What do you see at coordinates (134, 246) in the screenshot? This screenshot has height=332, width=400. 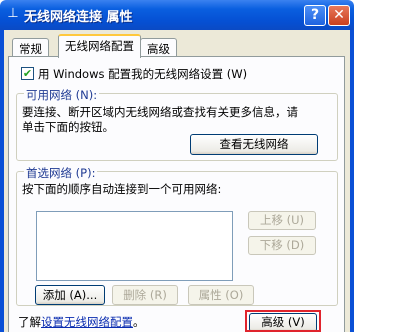 I see `preferred-networks-list` at bounding box center [134, 246].